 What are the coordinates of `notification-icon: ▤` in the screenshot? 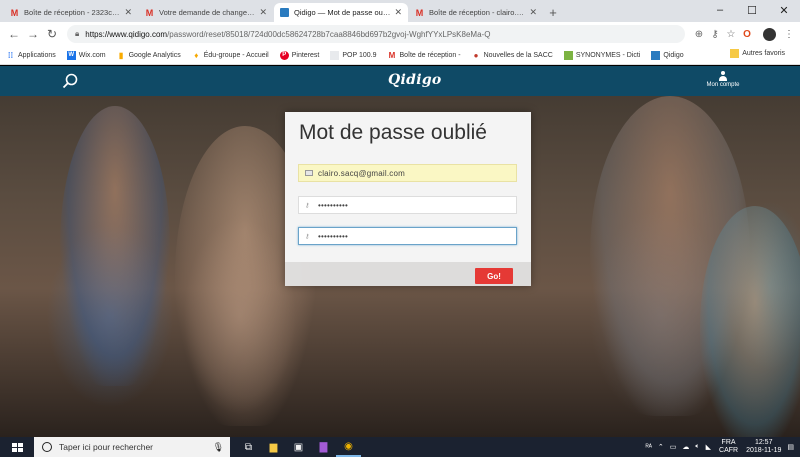 It's located at (790, 447).